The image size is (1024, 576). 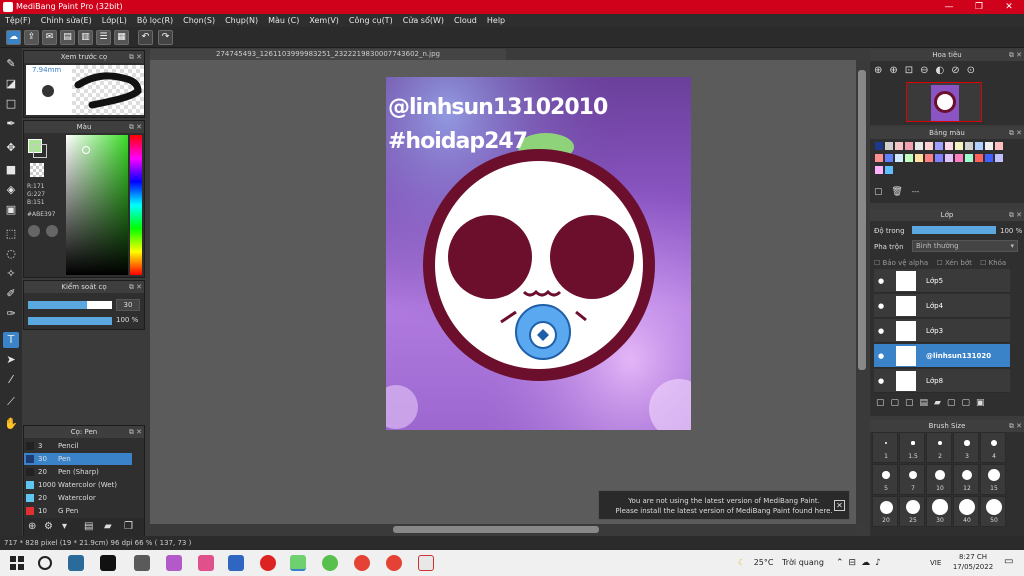 What do you see at coordinates (878, 192) in the screenshot?
I see `add-palette-icon: ▢` at bounding box center [878, 192].